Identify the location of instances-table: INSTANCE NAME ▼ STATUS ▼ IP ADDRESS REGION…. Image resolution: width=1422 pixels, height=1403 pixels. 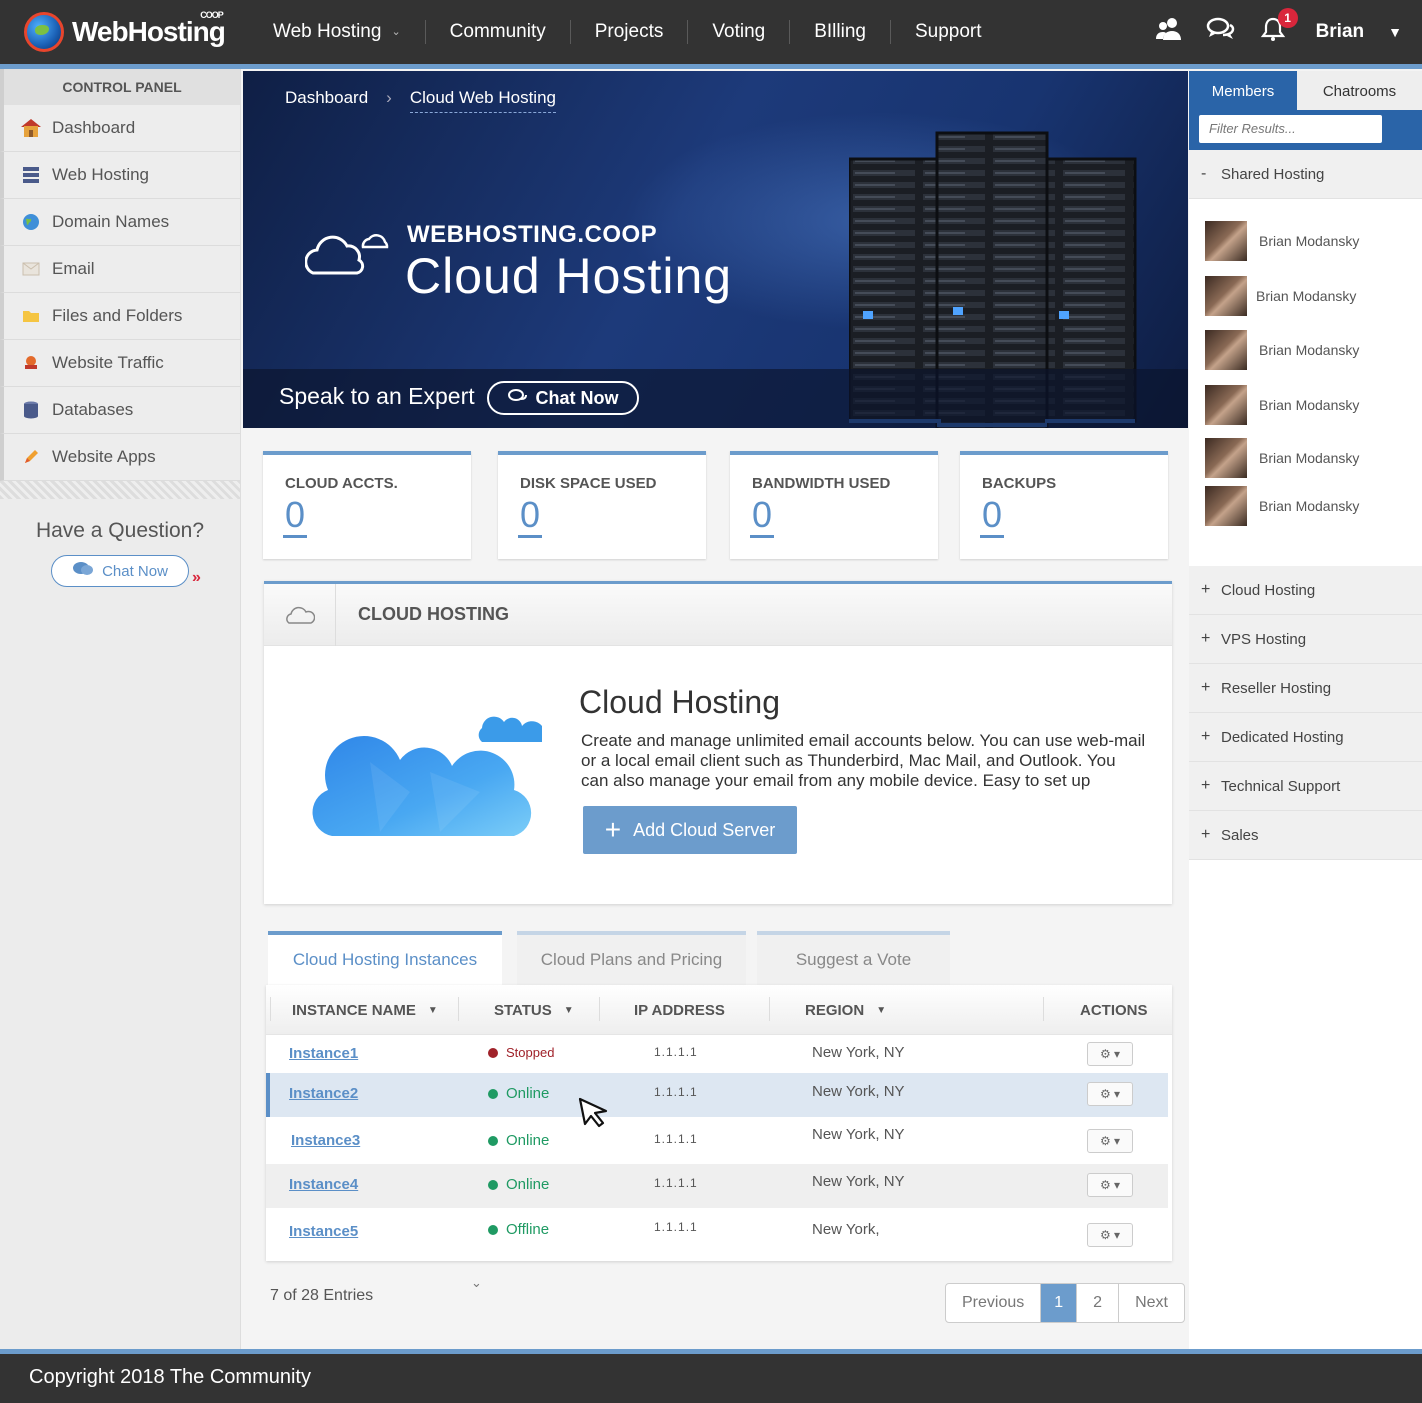
(719, 1123).